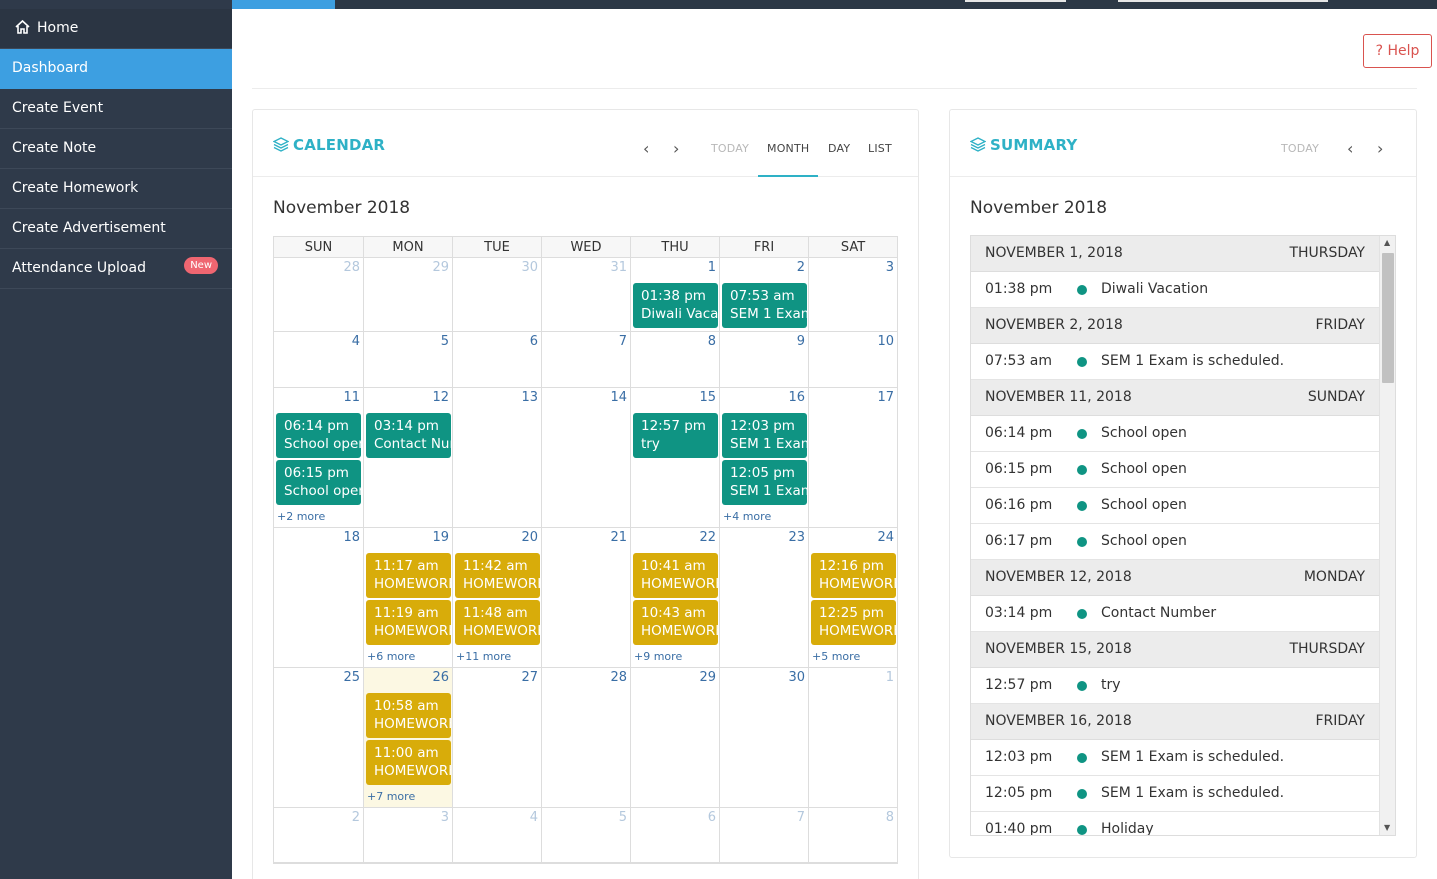 The image size is (1437, 879). I want to click on day-cell: 13, so click(497, 458).